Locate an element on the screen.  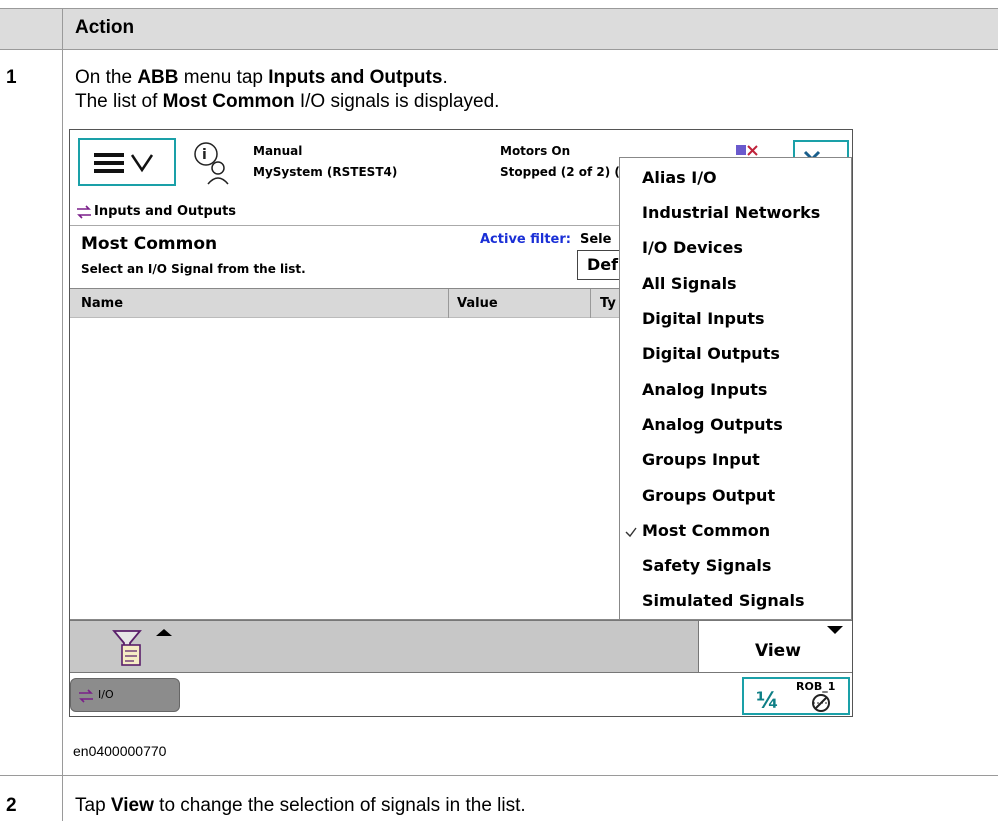
event-log-icon: i is located at coordinates (210, 163).